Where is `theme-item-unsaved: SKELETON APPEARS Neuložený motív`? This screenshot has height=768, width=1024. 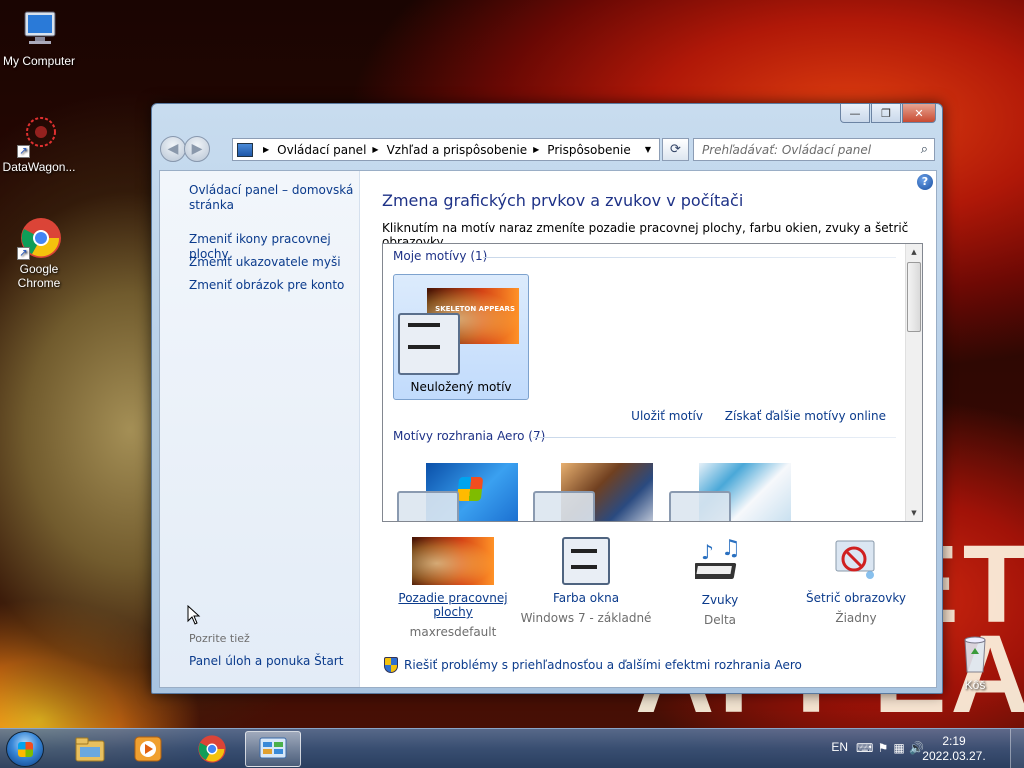
theme-item-unsaved: SKELETON APPEARS Neuložený motív is located at coordinates (461, 337).